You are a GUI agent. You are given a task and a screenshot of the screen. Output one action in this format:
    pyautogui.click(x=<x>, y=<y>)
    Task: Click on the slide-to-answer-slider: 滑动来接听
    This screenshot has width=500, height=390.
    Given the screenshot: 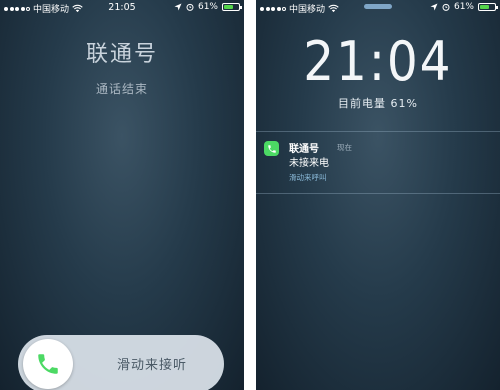 What is the action you would take?
    pyautogui.click(x=121, y=362)
    